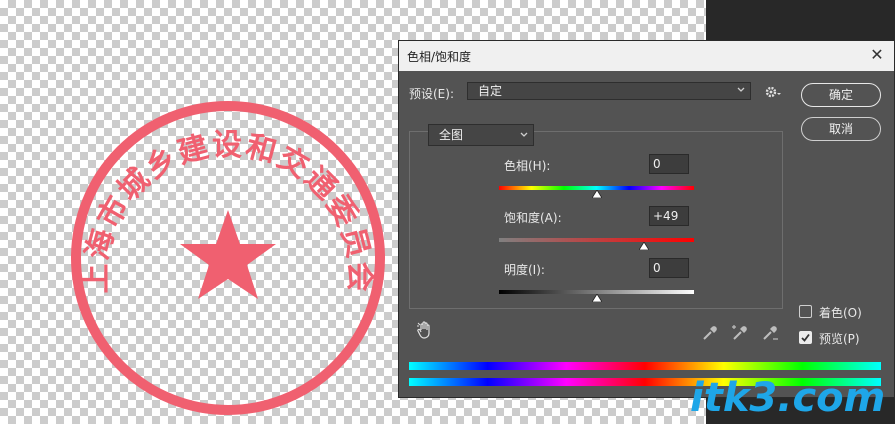  Describe the element at coordinates (669, 164) in the screenshot. I see `hue-input: 0` at that location.